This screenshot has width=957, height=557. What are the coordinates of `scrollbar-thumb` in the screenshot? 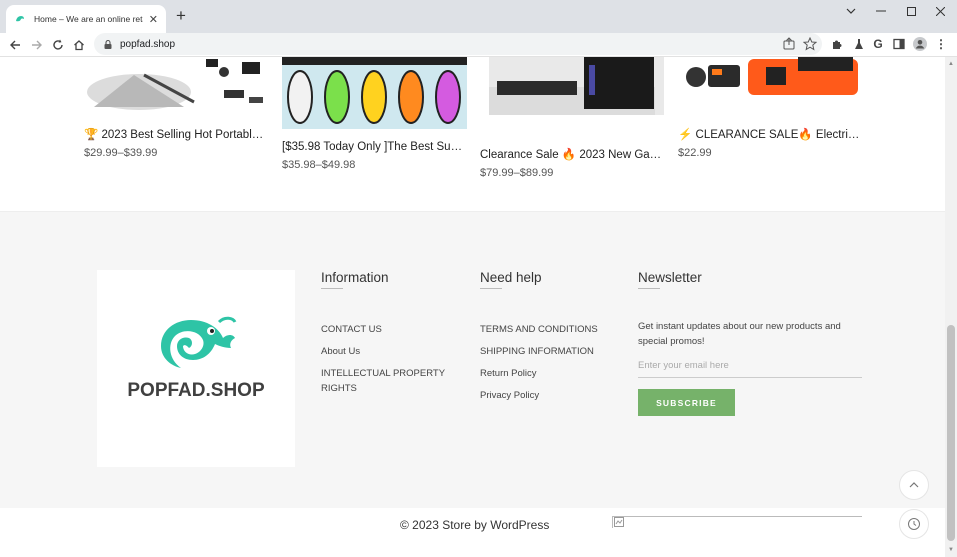 It's located at (951, 433).